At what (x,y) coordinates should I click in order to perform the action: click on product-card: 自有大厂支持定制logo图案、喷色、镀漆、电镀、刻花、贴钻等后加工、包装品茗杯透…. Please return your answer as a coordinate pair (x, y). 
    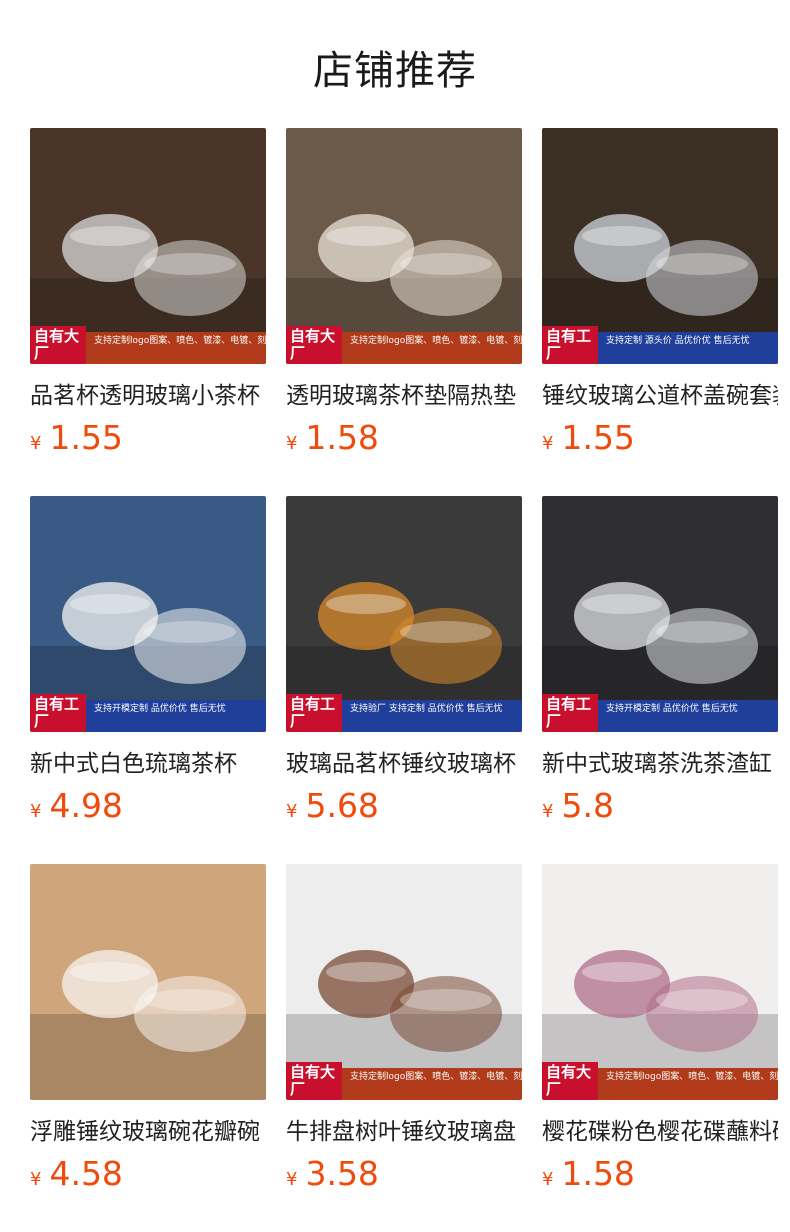
    Looking at the image, I should click on (148, 292).